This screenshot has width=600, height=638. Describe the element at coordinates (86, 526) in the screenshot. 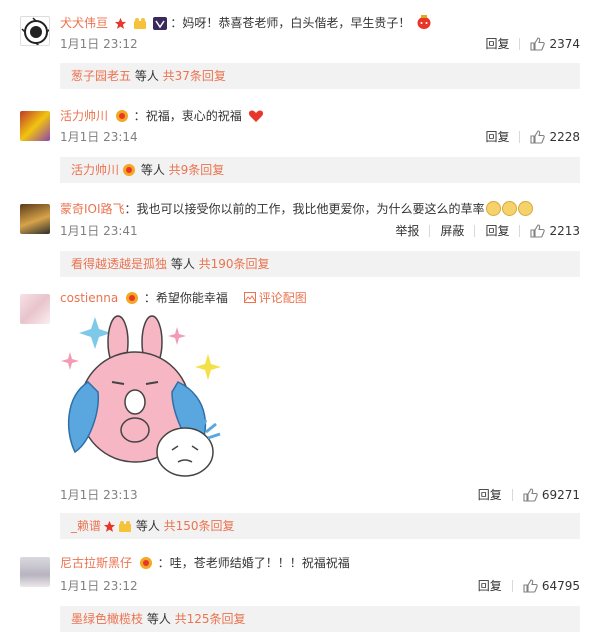

I see `reply-user-link: _赖谱` at that location.